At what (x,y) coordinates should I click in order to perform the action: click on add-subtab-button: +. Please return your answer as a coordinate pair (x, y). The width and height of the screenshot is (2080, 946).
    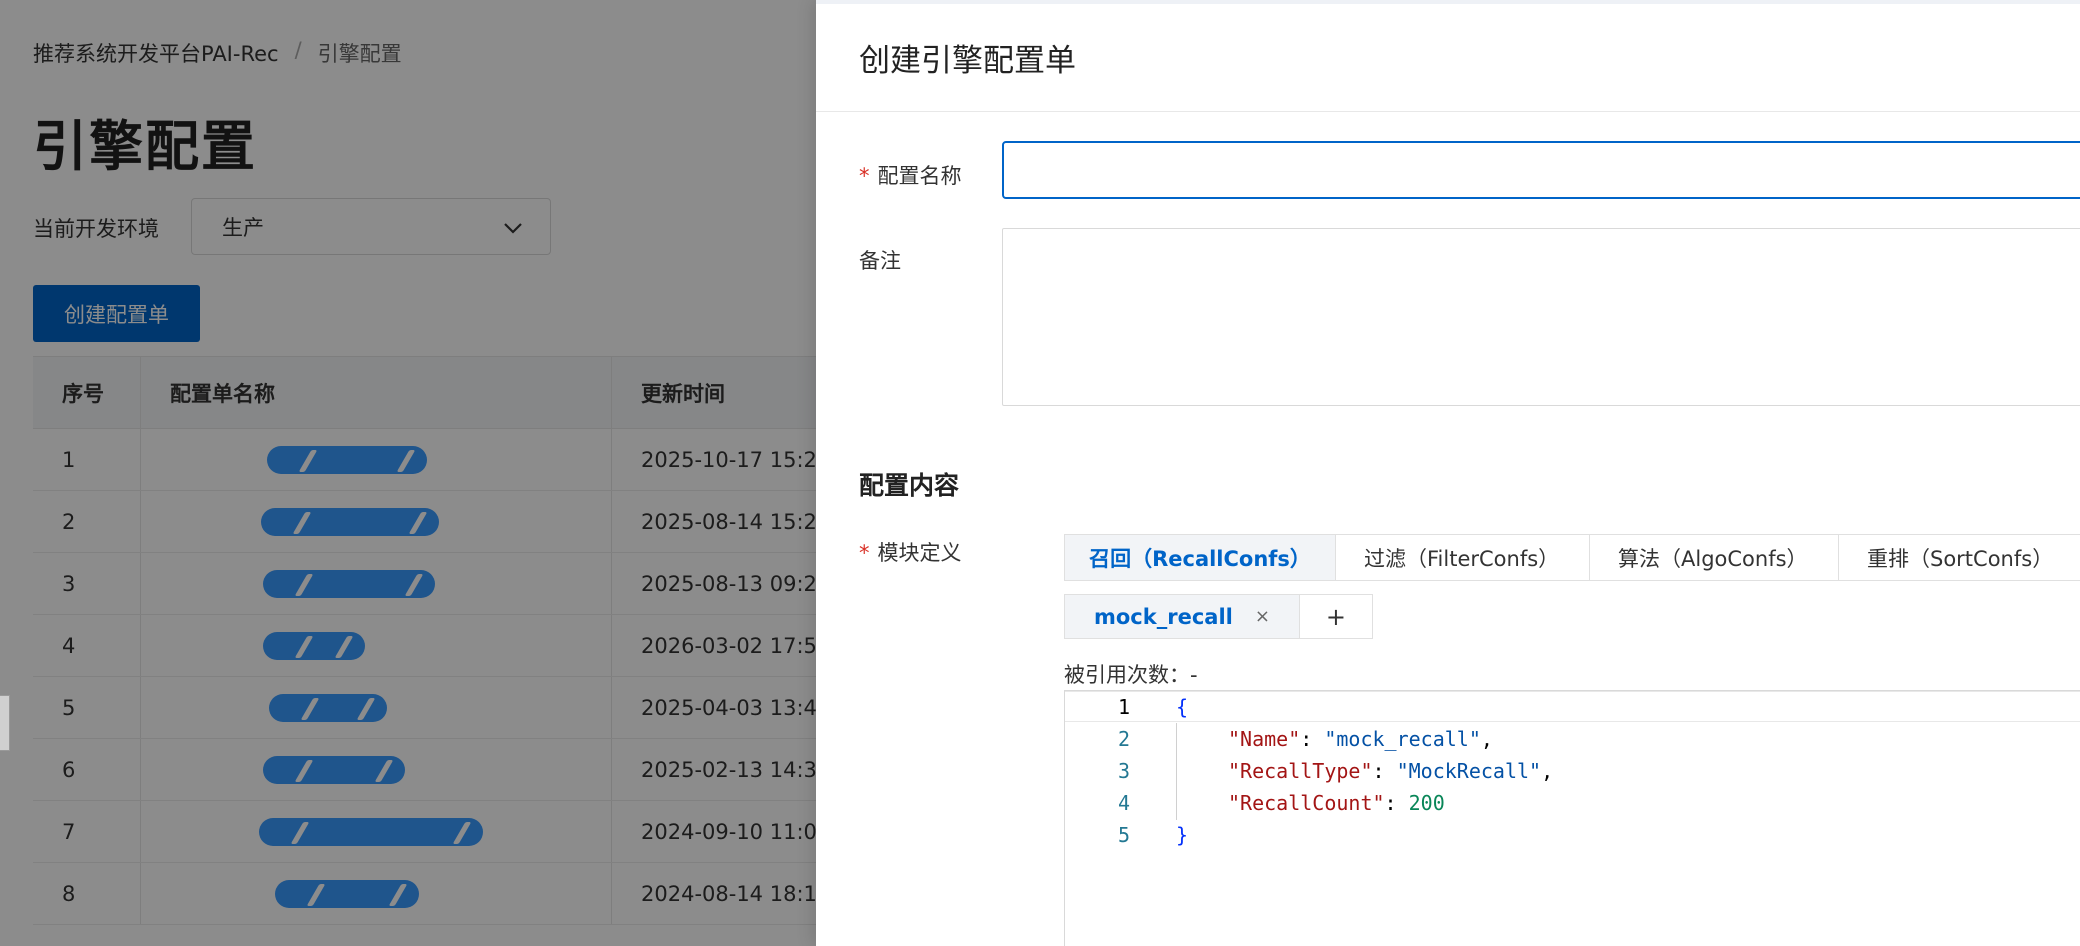
    Looking at the image, I should click on (1335, 616).